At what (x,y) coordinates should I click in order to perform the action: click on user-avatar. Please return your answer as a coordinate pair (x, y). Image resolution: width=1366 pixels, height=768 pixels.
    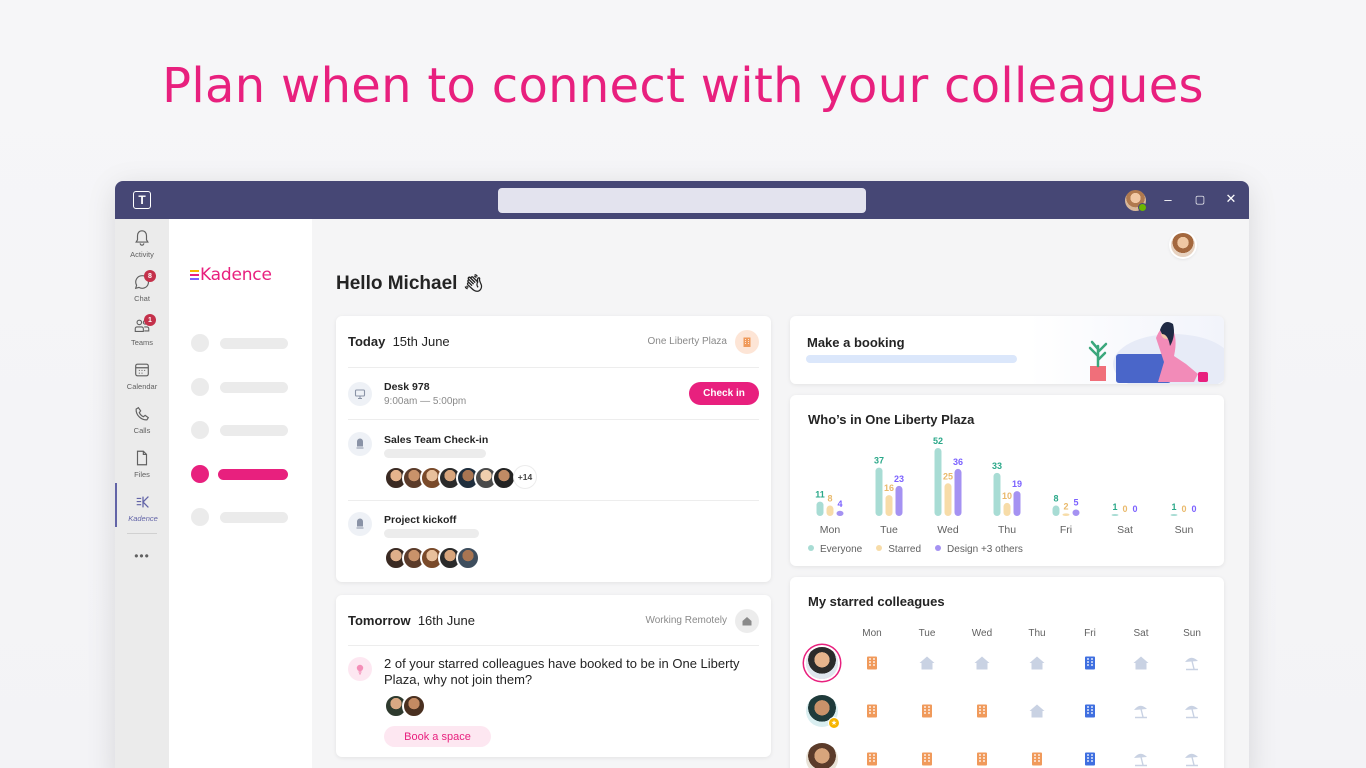
    Looking at the image, I should click on (1183, 245).